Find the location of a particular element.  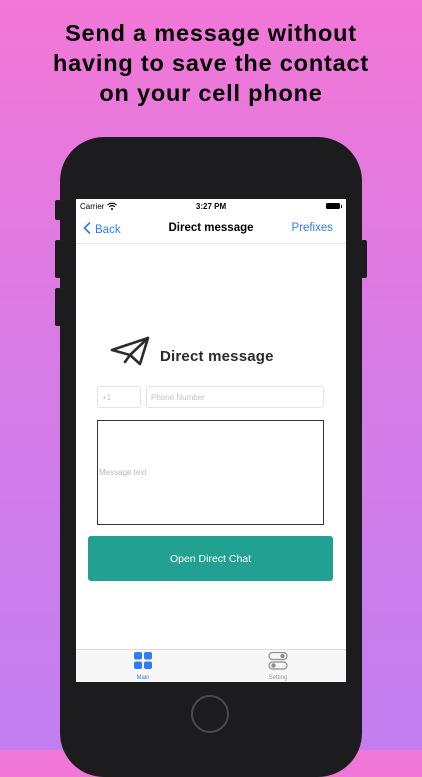

status-bar: Carrier 3:27 PM is located at coordinates (211, 207).